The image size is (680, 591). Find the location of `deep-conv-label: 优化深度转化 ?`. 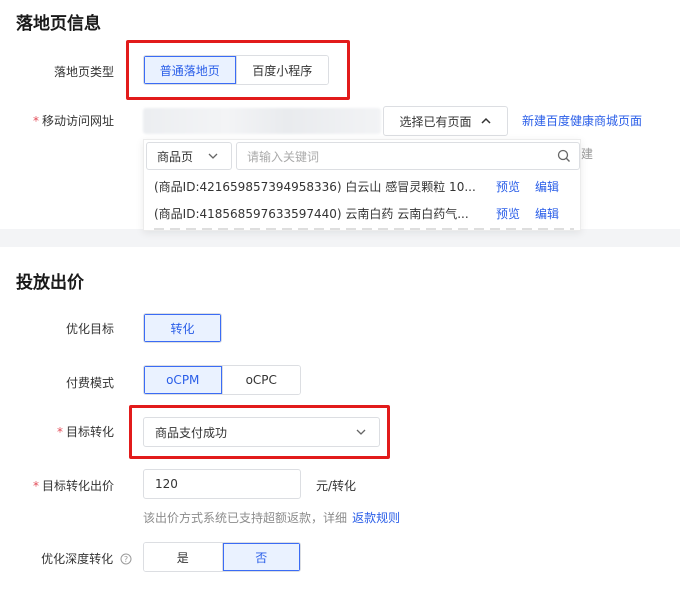

deep-conv-label: 优化深度转化 ? is located at coordinates (77, 558).